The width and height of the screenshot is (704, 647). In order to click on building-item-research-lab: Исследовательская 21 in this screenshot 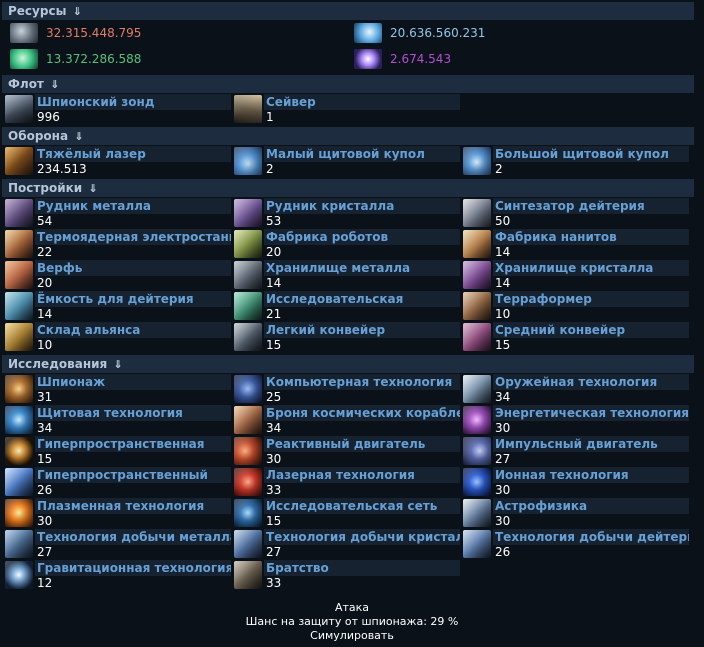, I will do `click(347, 306)`.